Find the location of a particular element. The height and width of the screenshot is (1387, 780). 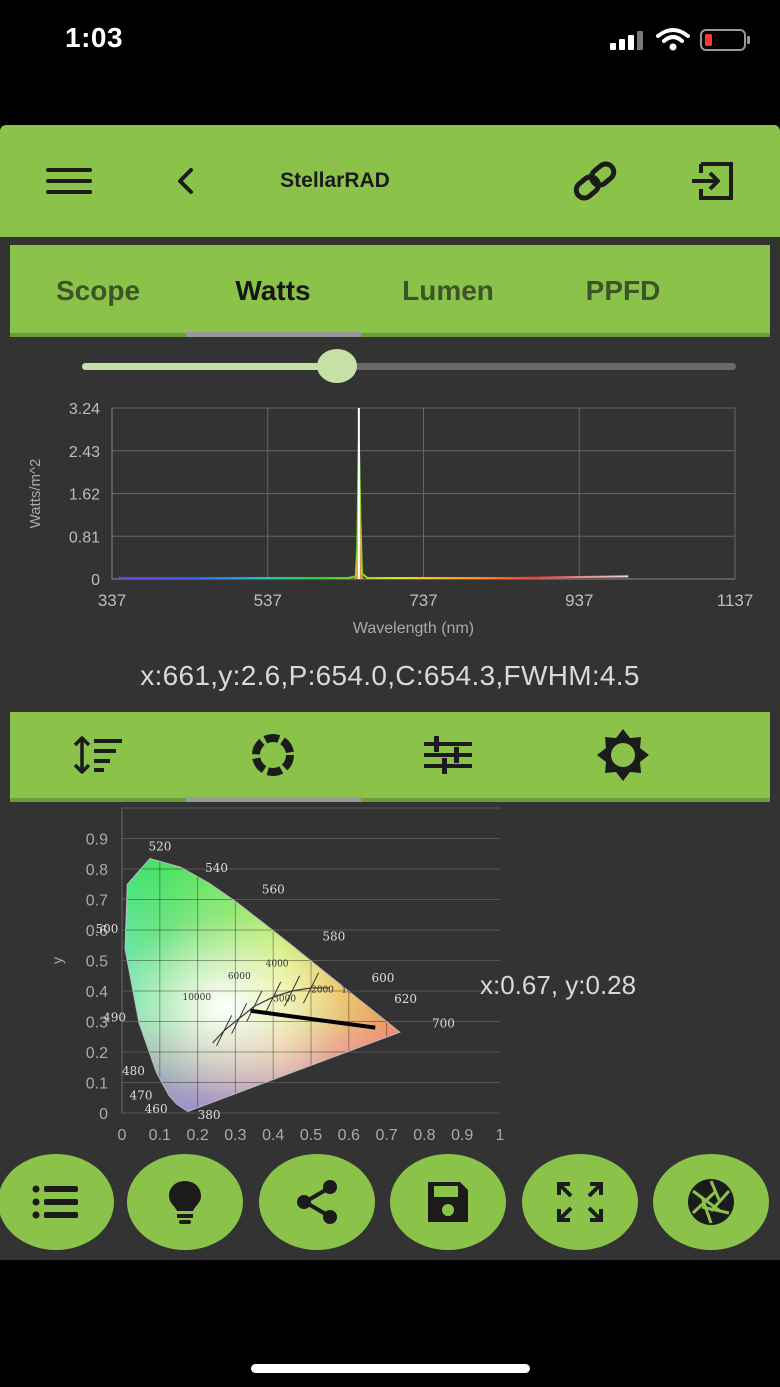

wavelength-label: 520 is located at coordinates (159, 847).